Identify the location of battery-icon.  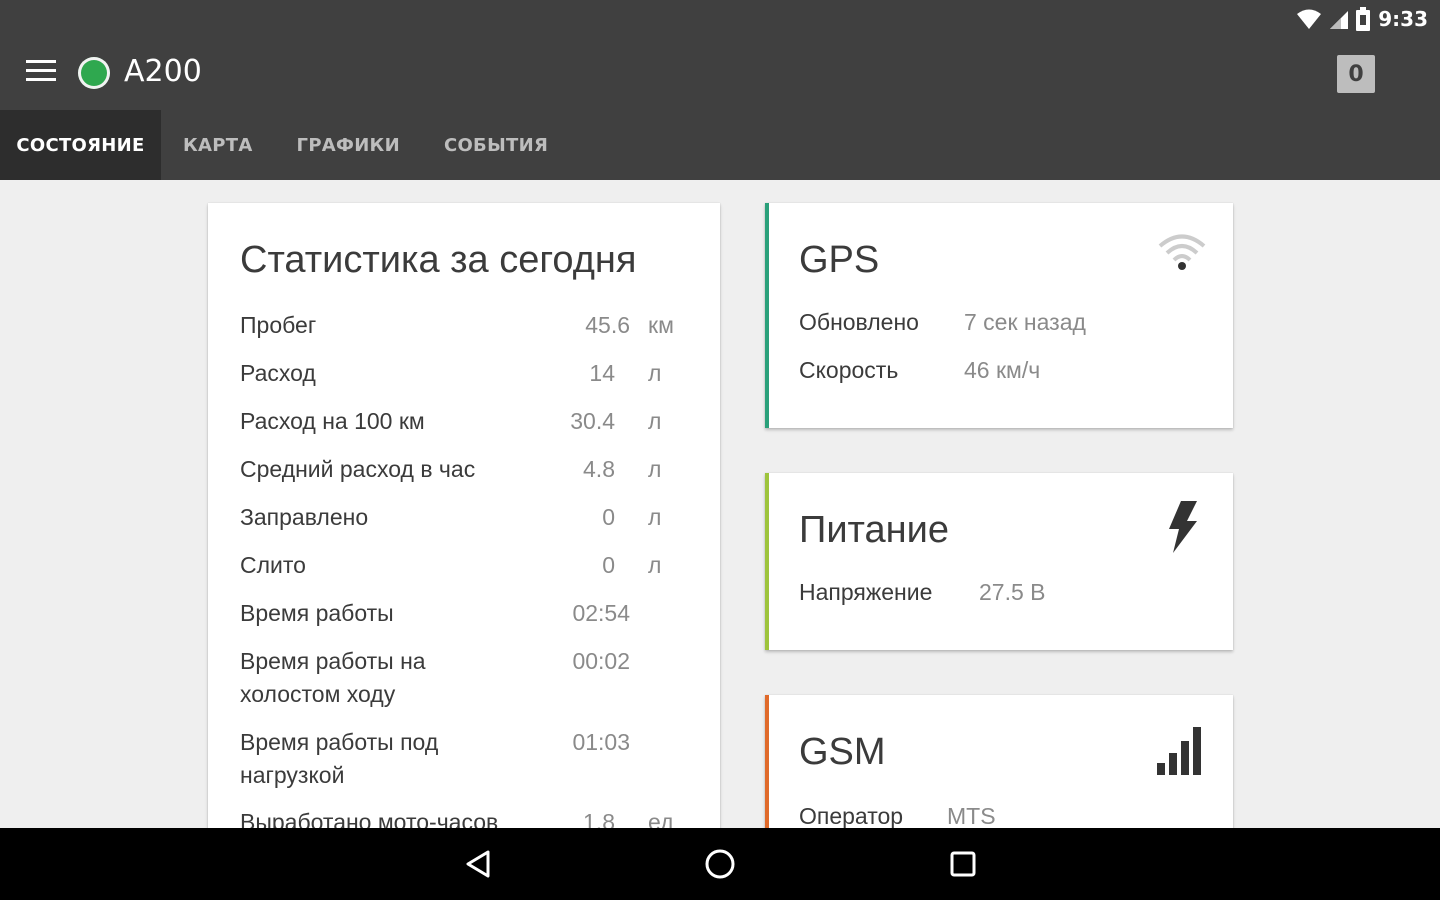
(1363, 19).